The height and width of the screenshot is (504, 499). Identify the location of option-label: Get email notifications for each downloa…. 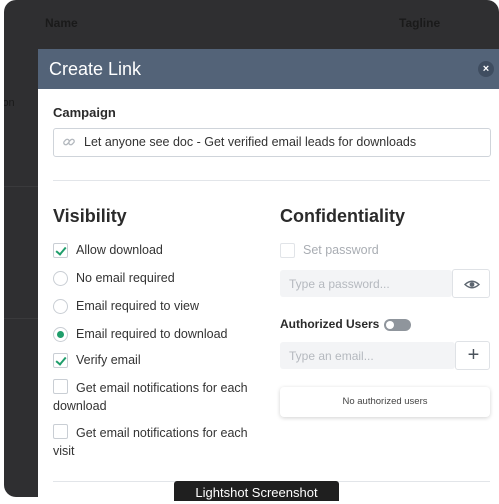
(150, 397).